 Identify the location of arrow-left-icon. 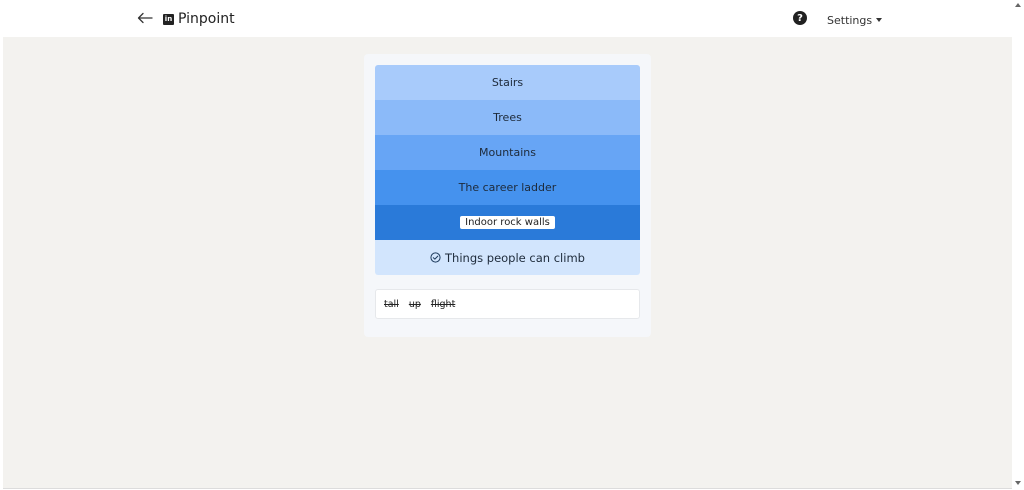
(145, 18).